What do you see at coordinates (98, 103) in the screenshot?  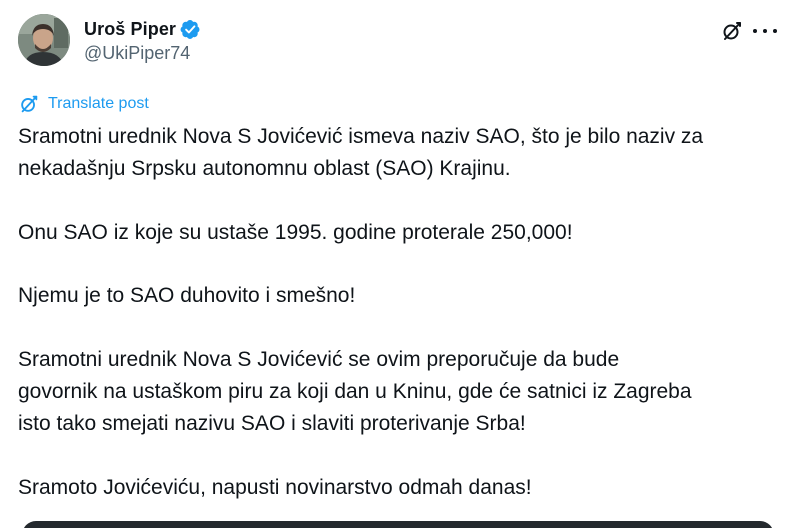 I see `translate-label: Translate post` at bounding box center [98, 103].